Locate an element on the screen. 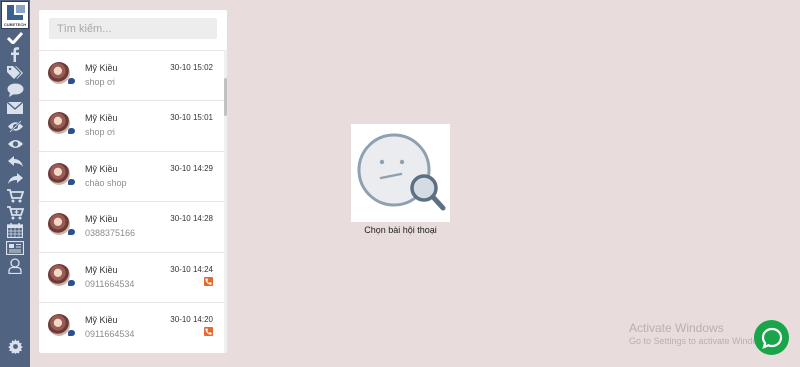 The width and height of the screenshot is (800, 367). message-time: 30-10 15:01 is located at coordinates (191, 117).